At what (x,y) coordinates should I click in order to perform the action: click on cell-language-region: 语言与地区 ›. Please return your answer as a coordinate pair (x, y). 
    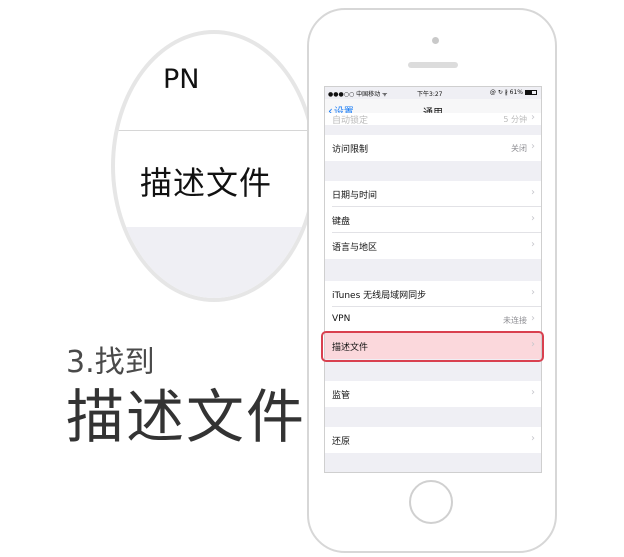
    Looking at the image, I should click on (433, 246).